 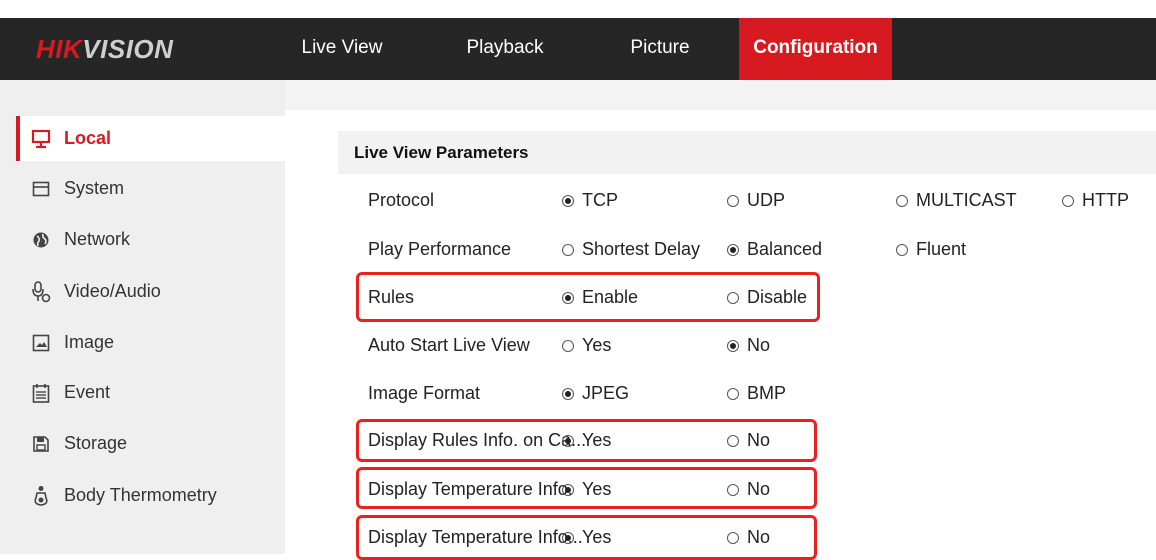 I want to click on sidebar-item-network: Network, so click(x=150, y=239).